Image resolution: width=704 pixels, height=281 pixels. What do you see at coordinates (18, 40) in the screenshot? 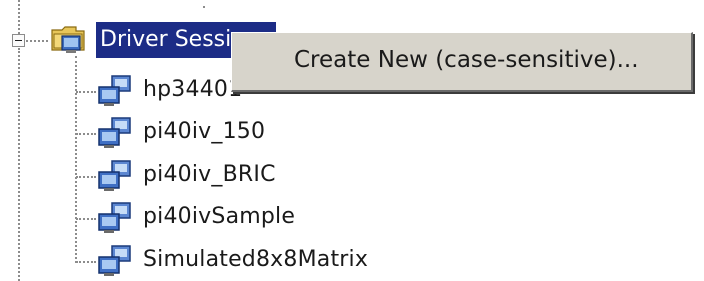
I see `collapse-toggle-icon` at bounding box center [18, 40].